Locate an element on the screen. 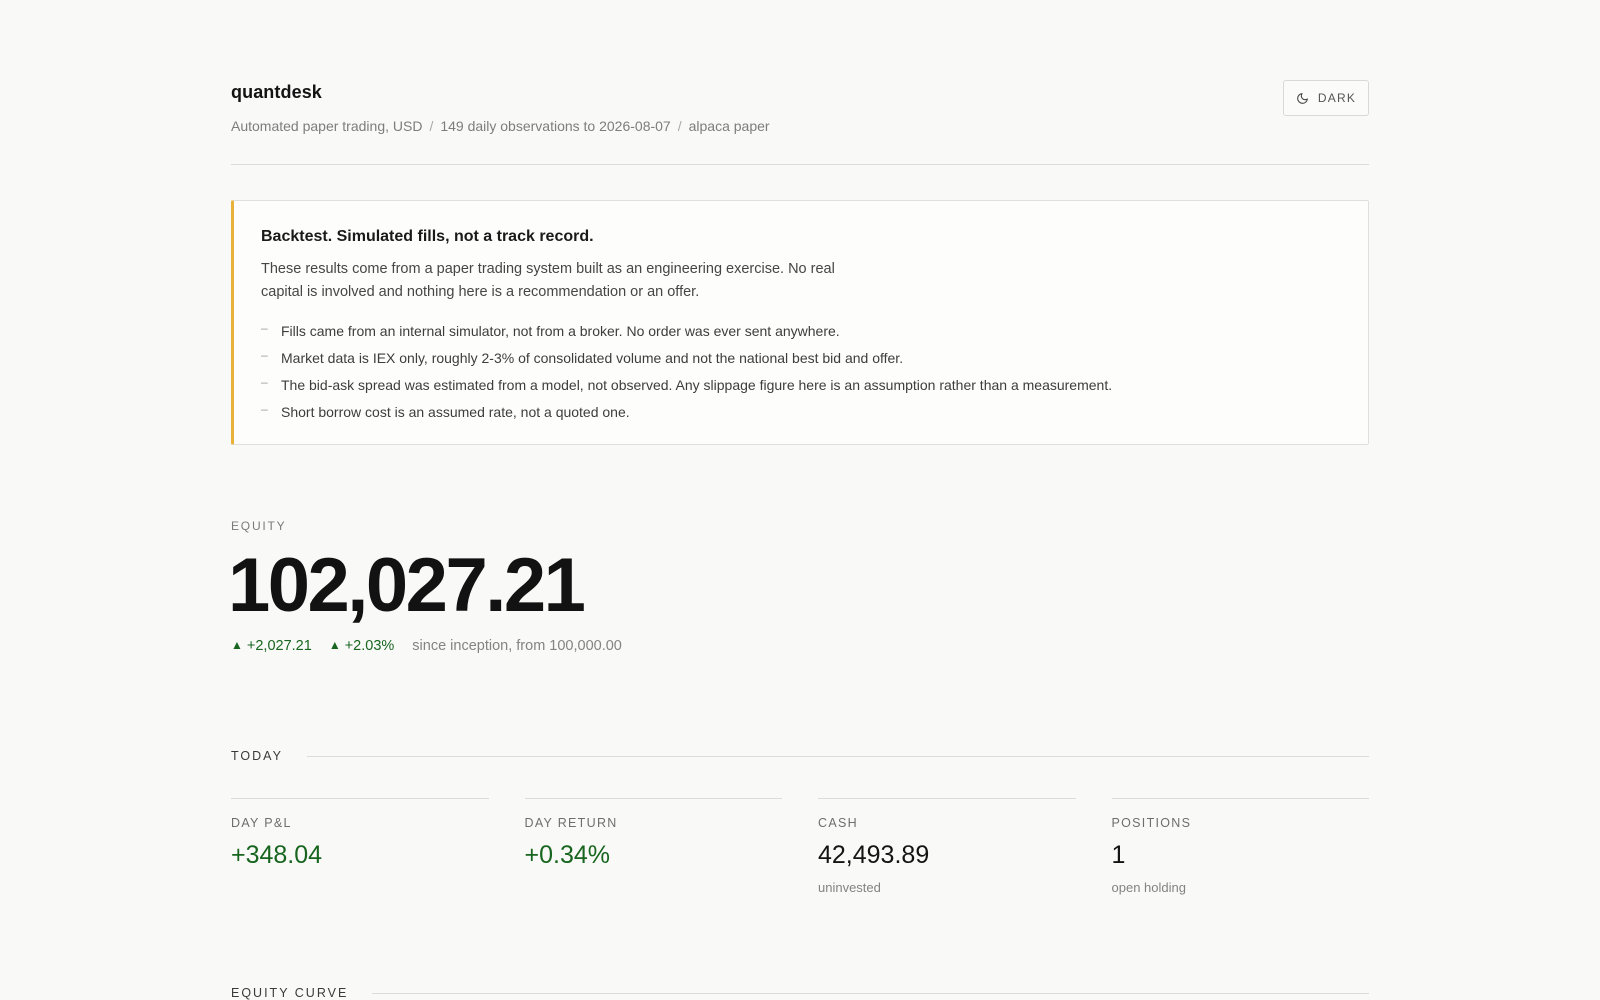 The width and height of the screenshot is (1600, 1000). change-percent: ▲ +2.03% is located at coordinates (361, 646).